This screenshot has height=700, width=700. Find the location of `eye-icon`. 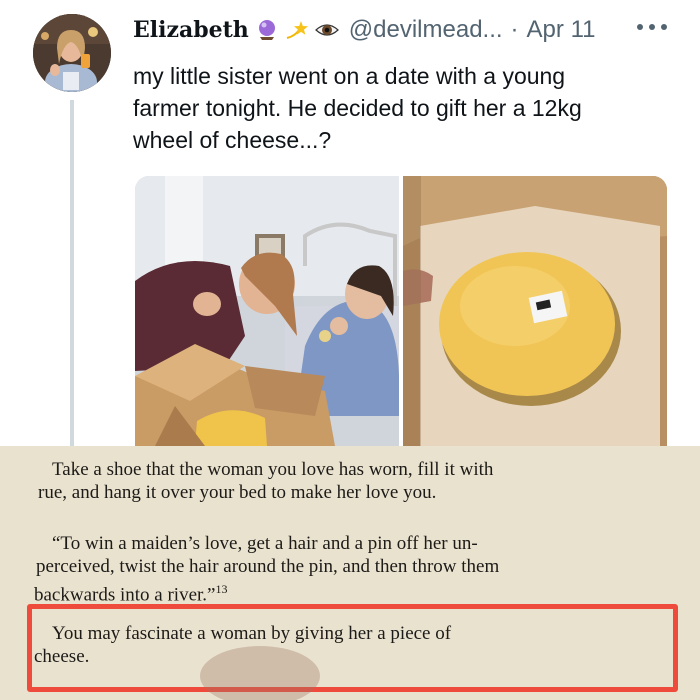

eye-icon is located at coordinates (326, 30).